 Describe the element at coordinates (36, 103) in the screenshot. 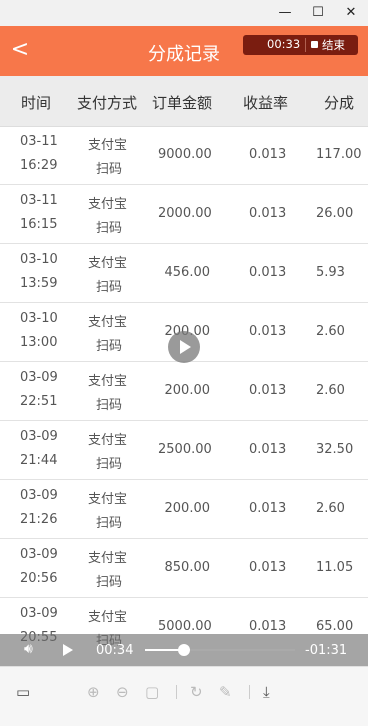

I see `column-header-time: 时间` at that location.